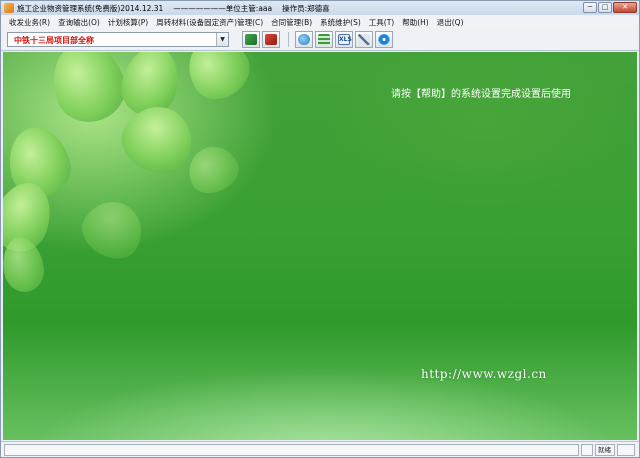 Image resolution: width=640 pixels, height=458 pixels. I want to click on ie-browser-icon, so click(384, 39).